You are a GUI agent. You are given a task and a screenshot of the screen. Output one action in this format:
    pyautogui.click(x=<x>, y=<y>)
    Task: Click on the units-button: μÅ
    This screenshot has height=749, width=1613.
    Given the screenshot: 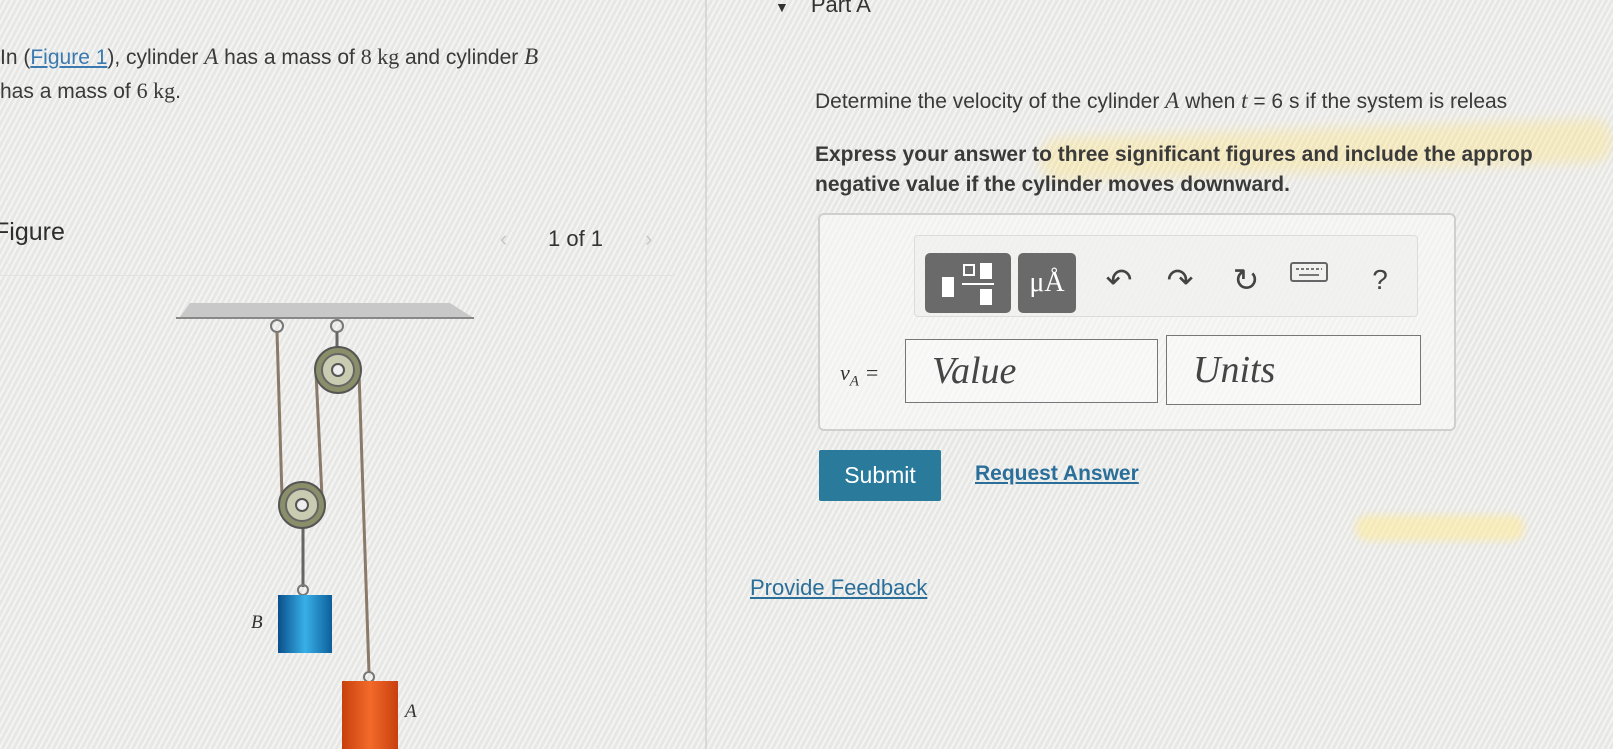 What is the action you would take?
    pyautogui.click(x=1047, y=283)
    